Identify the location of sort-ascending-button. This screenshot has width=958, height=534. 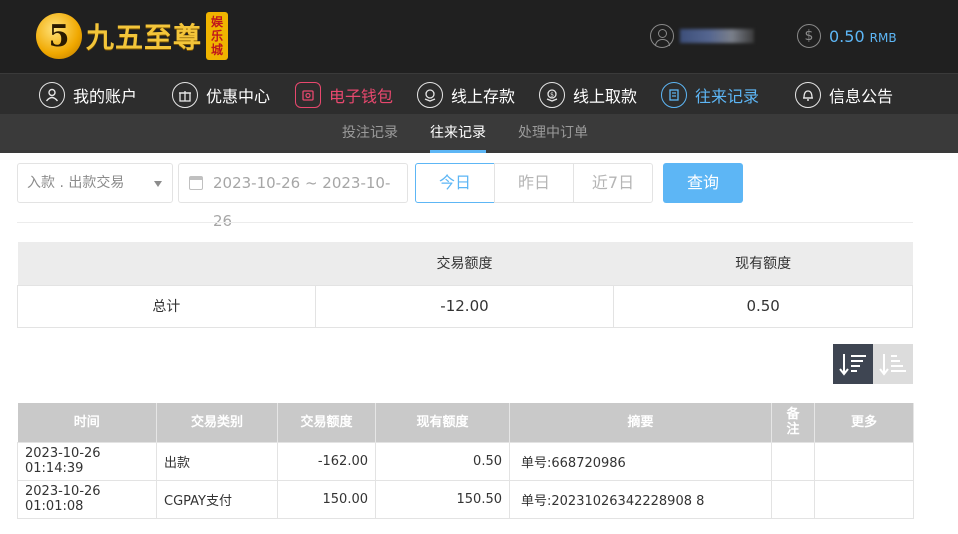
(893, 364).